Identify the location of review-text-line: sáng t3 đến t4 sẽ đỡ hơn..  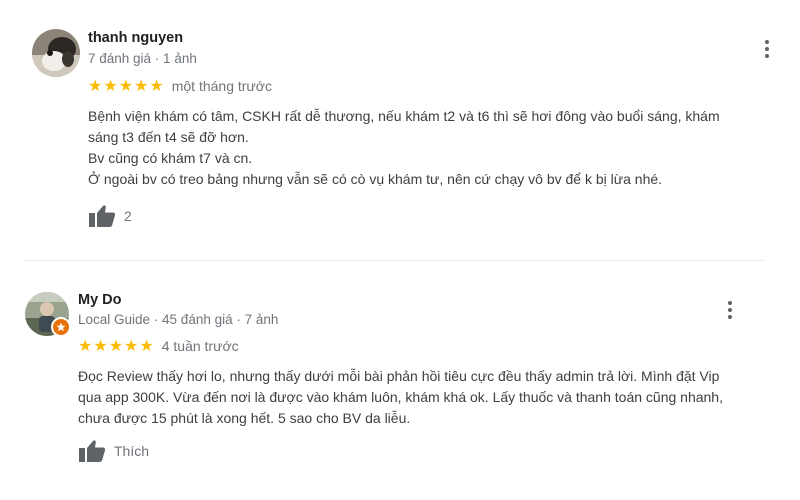
(168, 137).